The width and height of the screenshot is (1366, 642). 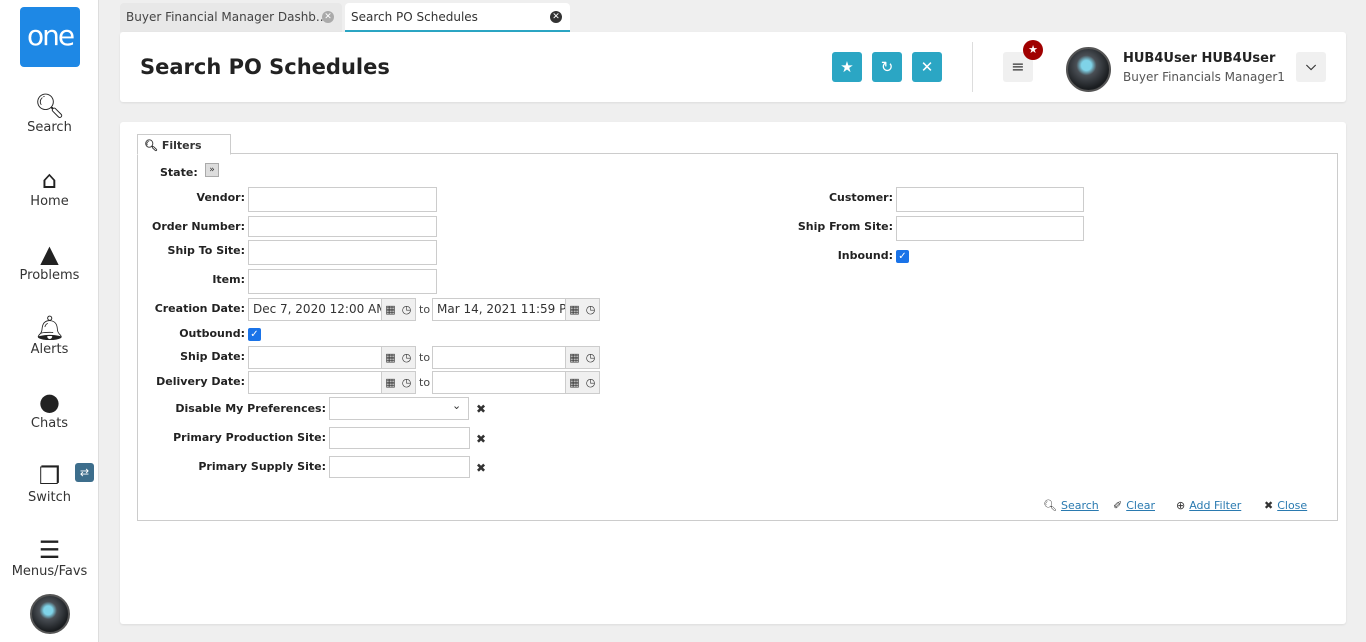 What do you see at coordinates (49, 254) in the screenshot?
I see `warning-icon: ▲` at bounding box center [49, 254].